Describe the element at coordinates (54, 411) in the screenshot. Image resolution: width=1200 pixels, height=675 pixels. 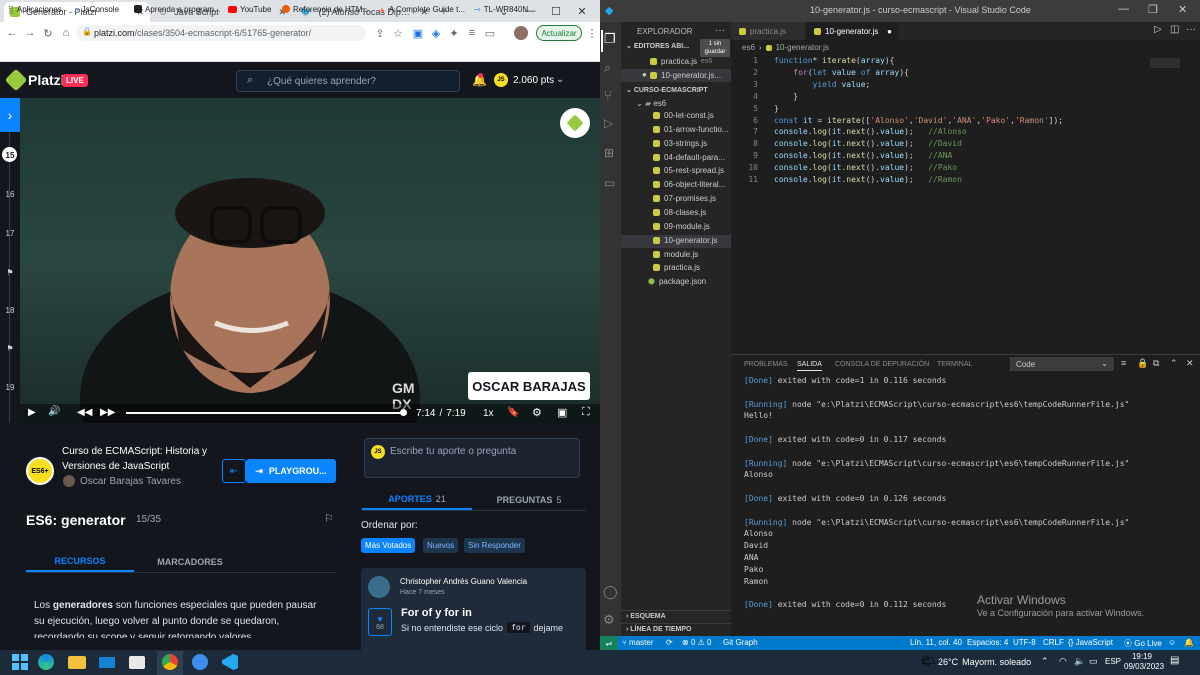
I see `volume-icon: 🔊` at that location.